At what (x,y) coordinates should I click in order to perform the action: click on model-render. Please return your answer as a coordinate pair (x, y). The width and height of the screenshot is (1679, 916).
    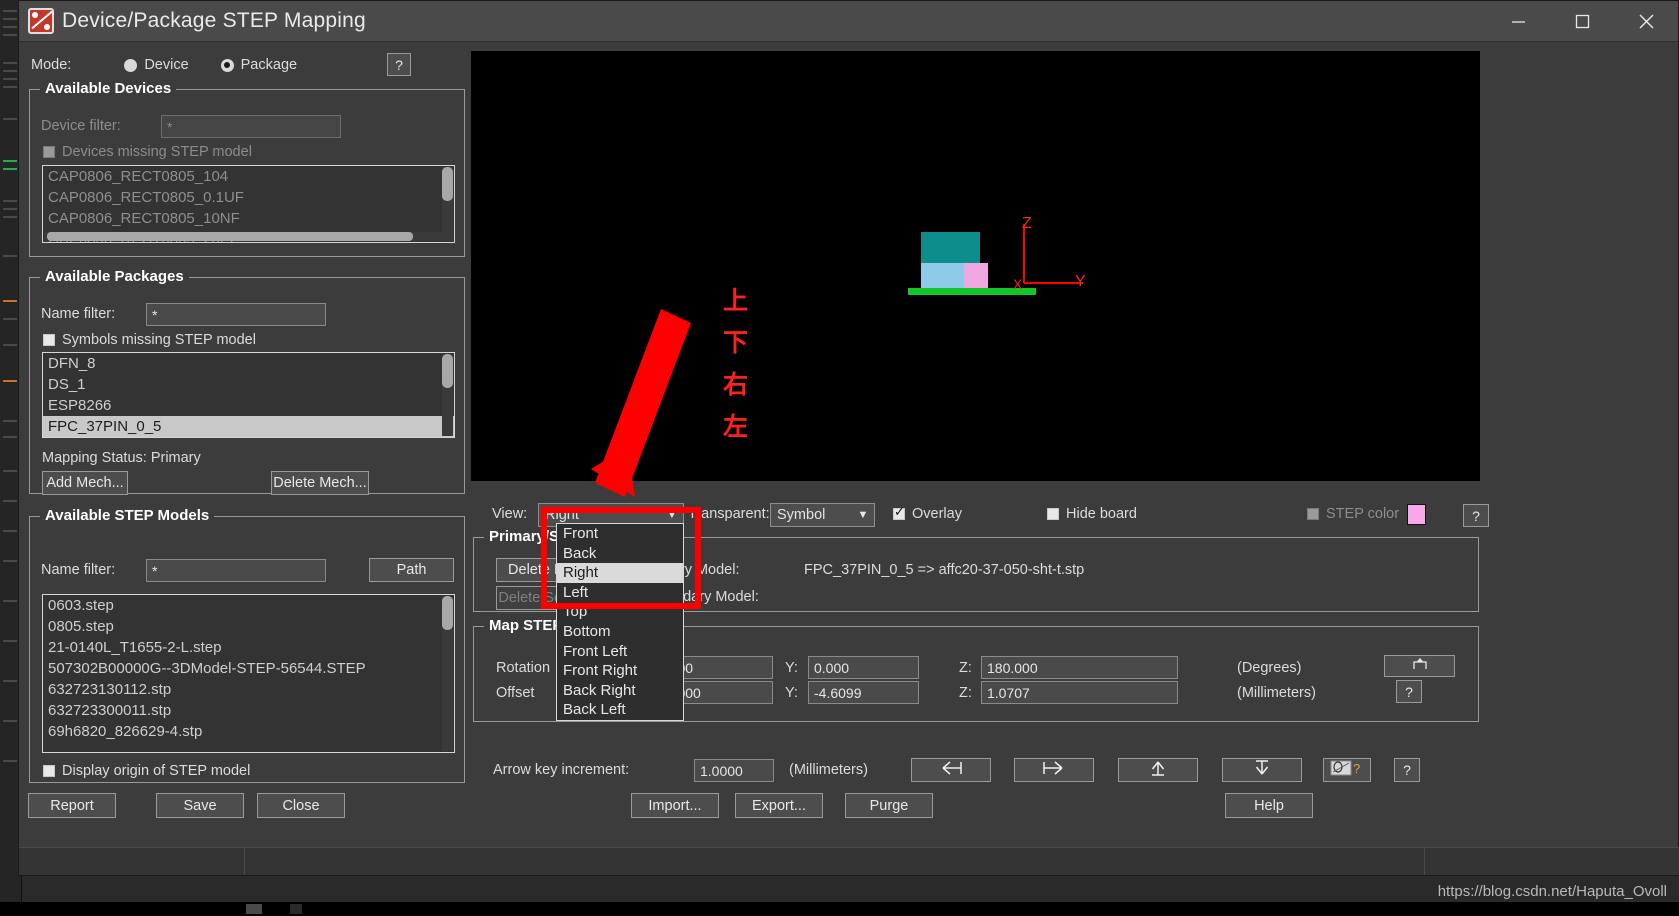
    Looking at the image, I should click on (995, 259).